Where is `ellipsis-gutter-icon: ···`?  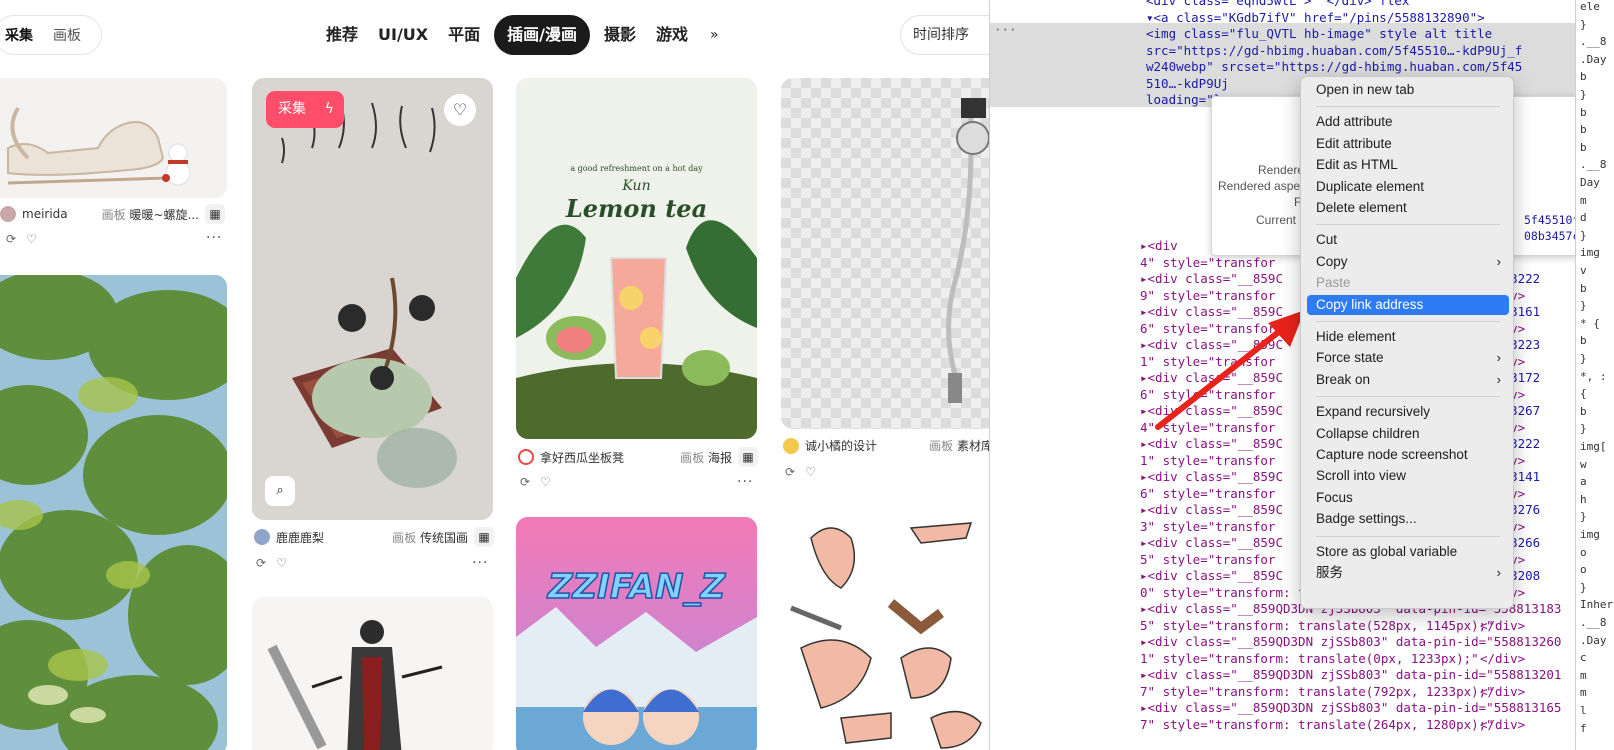
ellipsis-gutter-icon: ··· is located at coordinates (1005, 29).